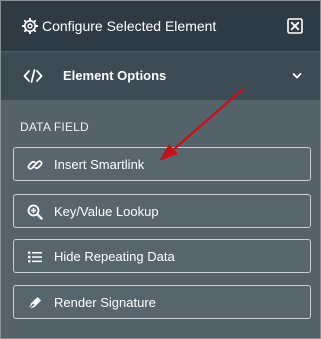 Image resolution: width=321 pixels, height=339 pixels. I want to click on hide-repeating-data-button: Hide Repeating Data, so click(162, 256).